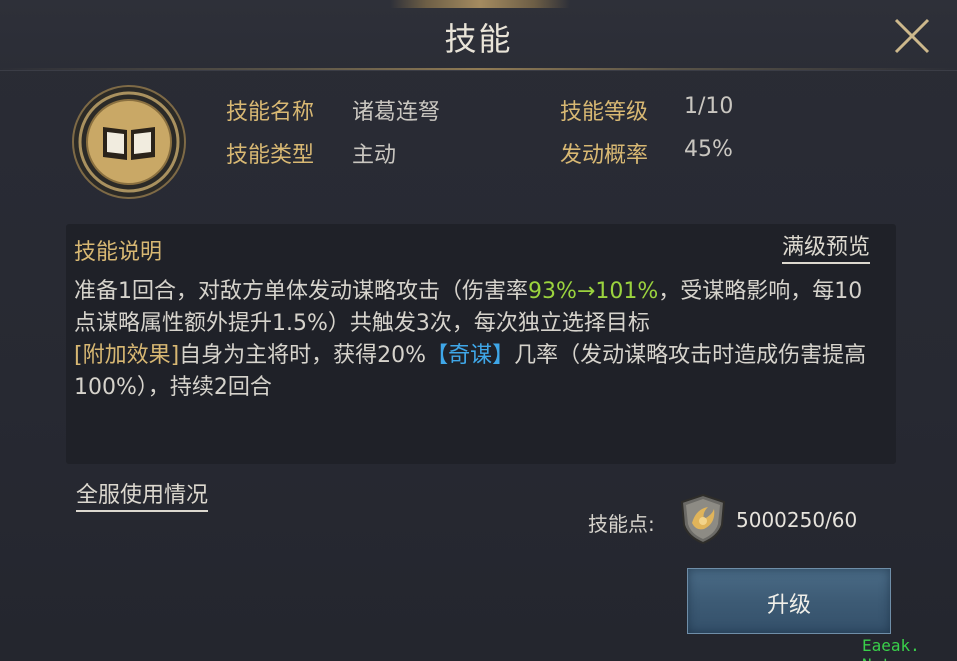 The width and height of the screenshot is (957, 661). What do you see at coordinates (470, 355) in the screenshot?
I see `keyword-qimou: 【奇谋】` at bounding box center [470, 355].